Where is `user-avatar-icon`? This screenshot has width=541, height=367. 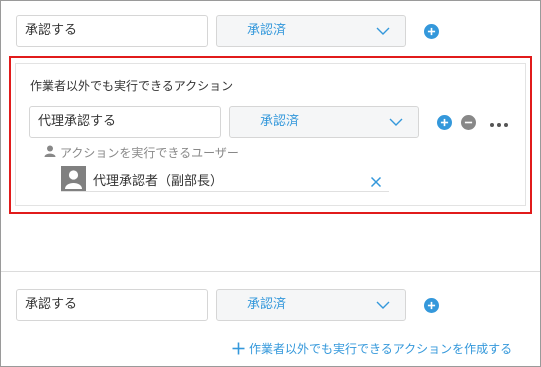
user-avatar-icon is located at coordinates (73, 179).